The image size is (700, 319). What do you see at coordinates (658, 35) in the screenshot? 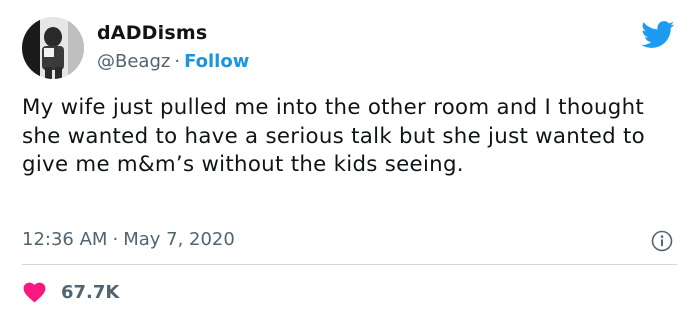
I see `twitter-bird-icon` at bounding box center [658, 35].